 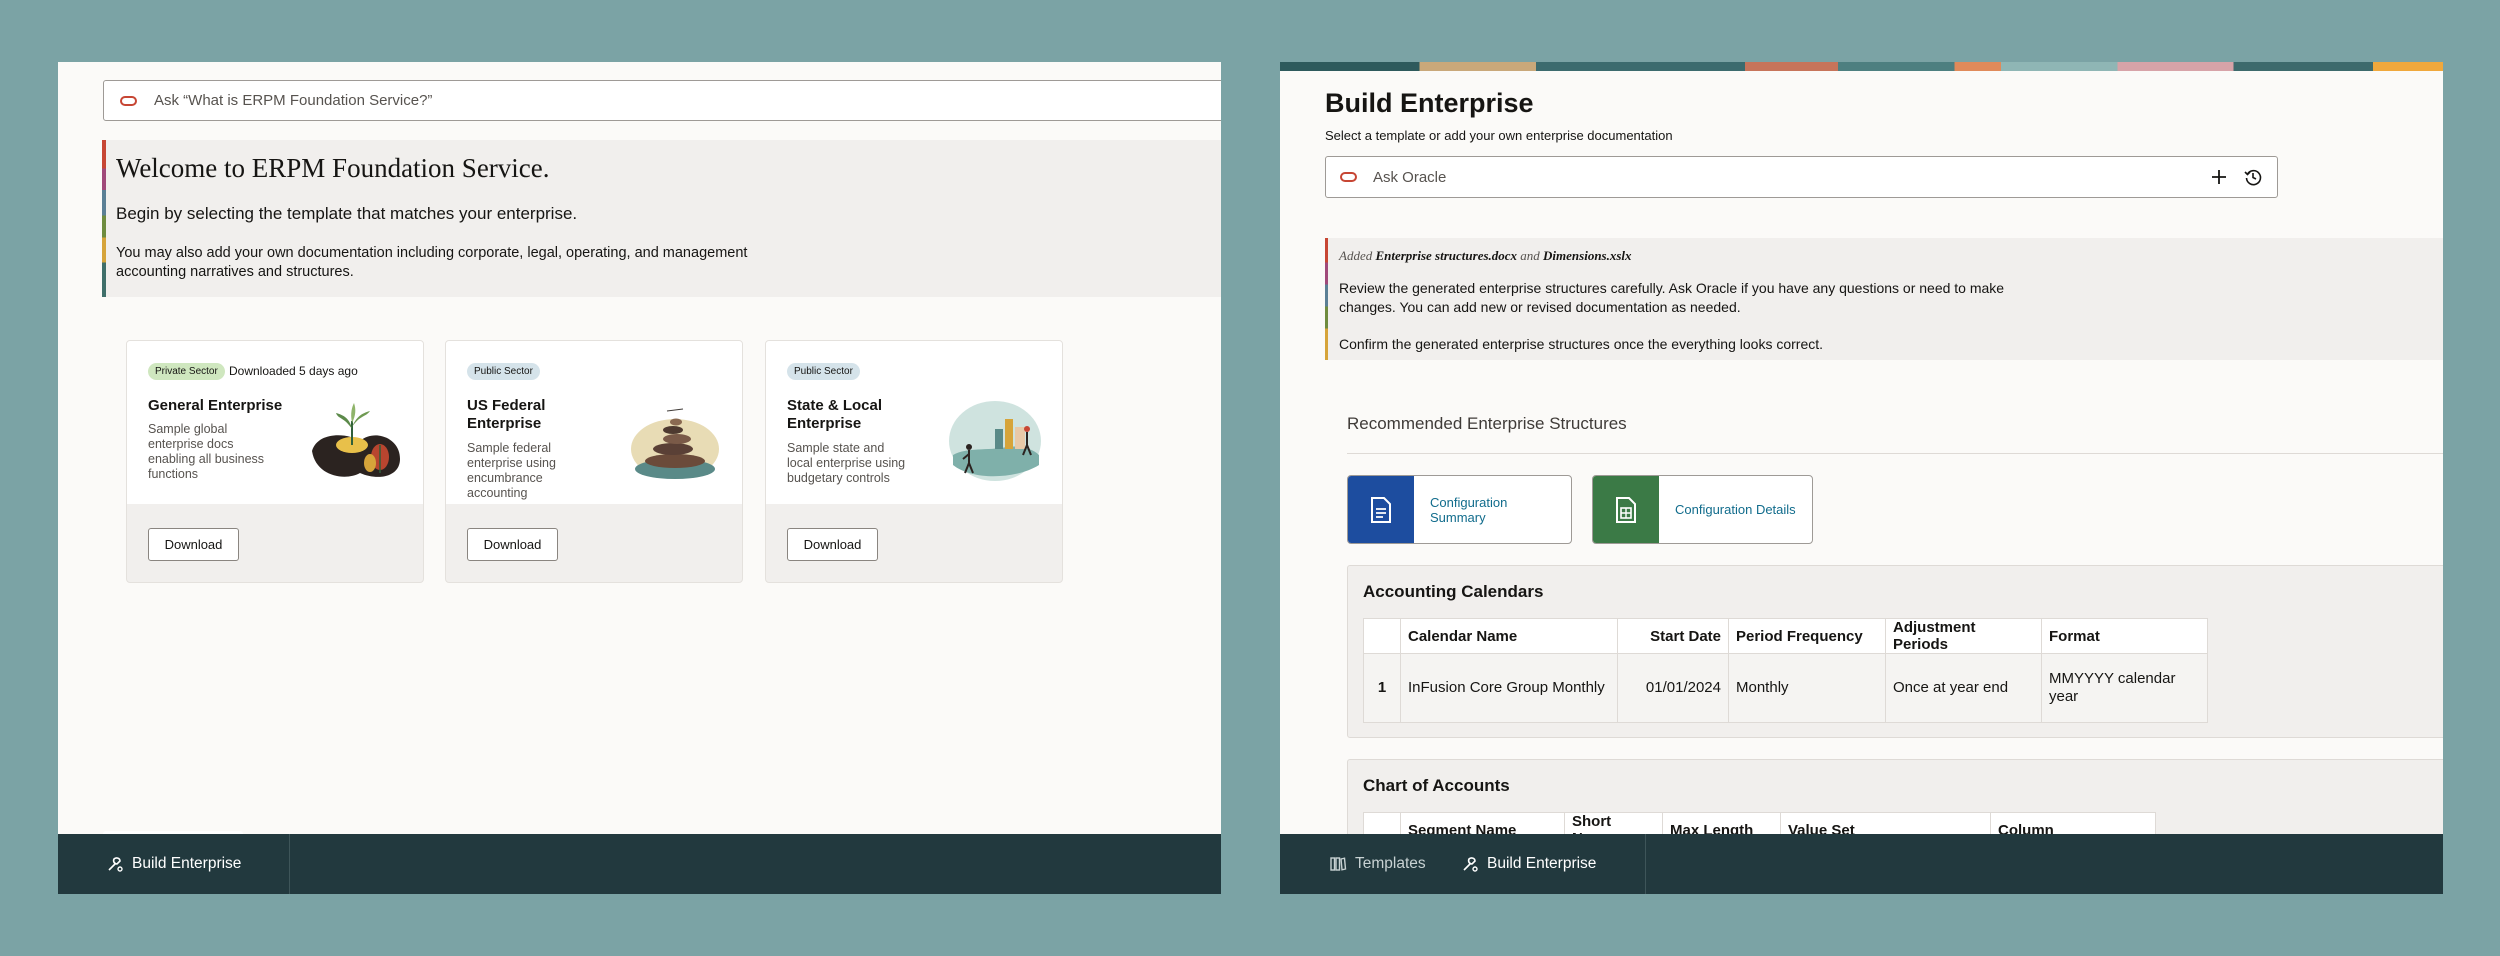 I want to click on city-people-illustration, so click(x=995, y=441).